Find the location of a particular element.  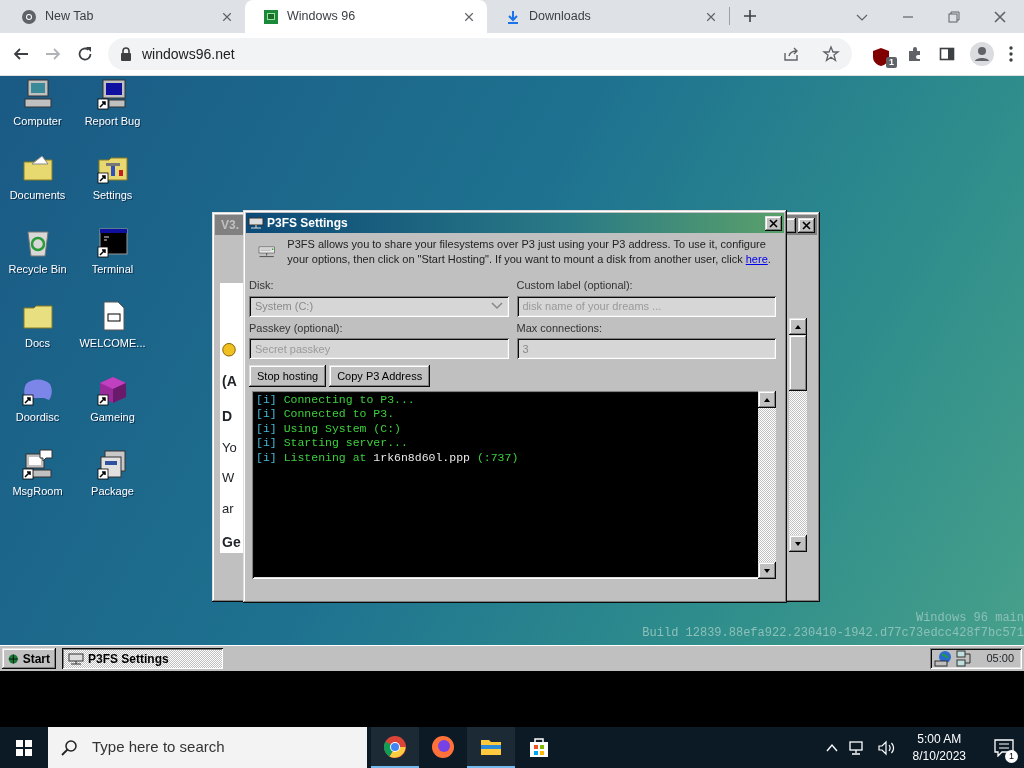

icon-label: Settings is located at coordinates (112, 195).